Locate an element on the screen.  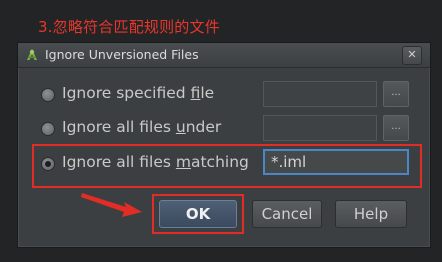
highlight-box-matching-row is located at coordinates (227, 166).